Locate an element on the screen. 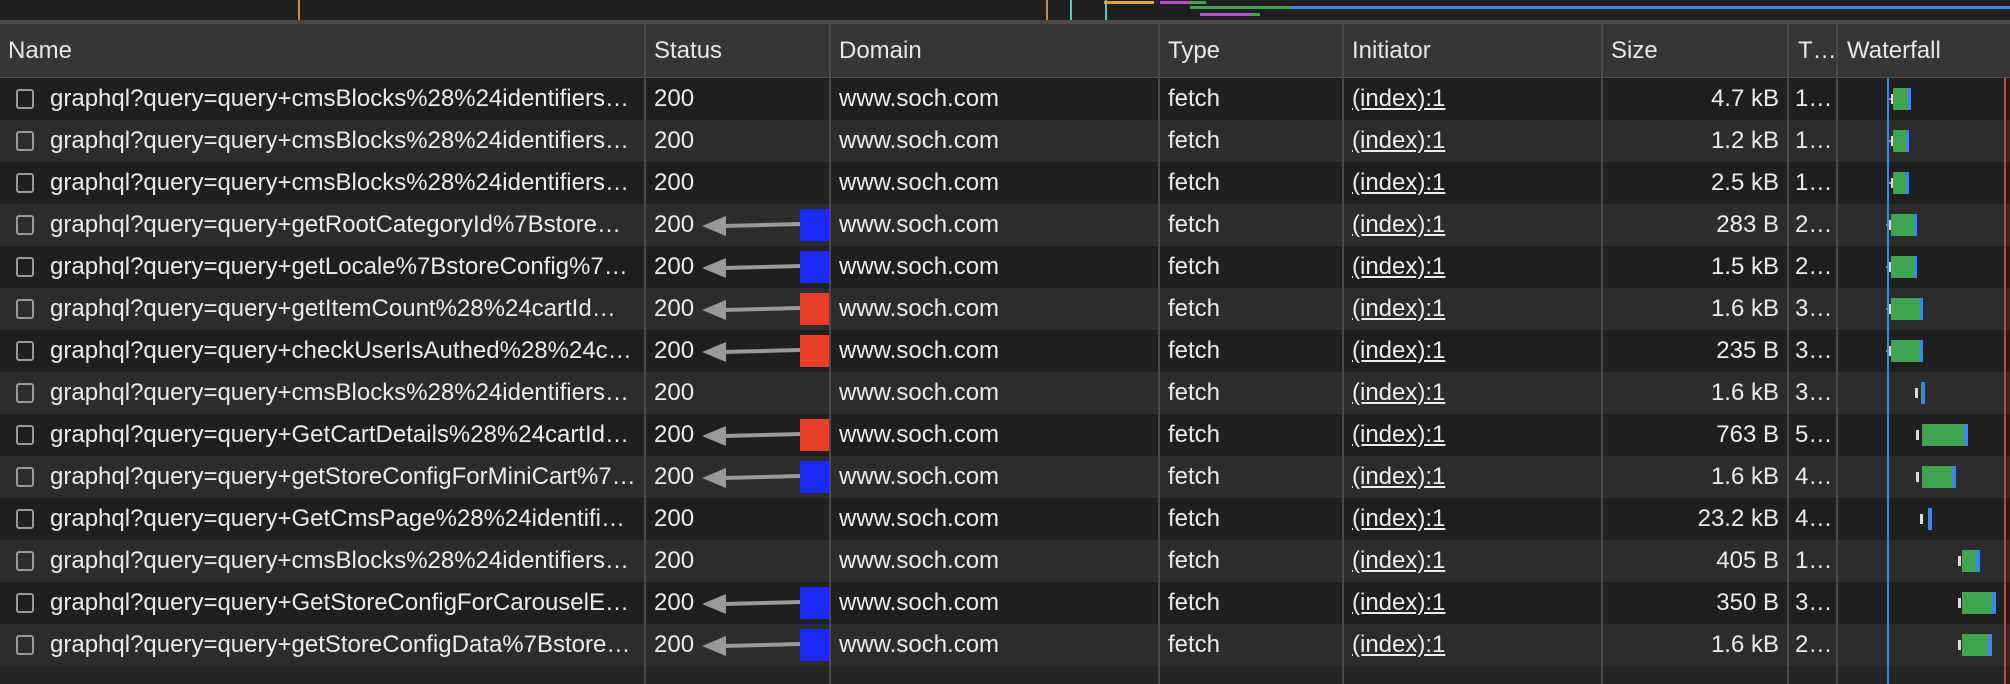 Image resolution: width=2010 pixels, height=684 pixels. cell-type: fetch is located at coordinates (1194, 644).